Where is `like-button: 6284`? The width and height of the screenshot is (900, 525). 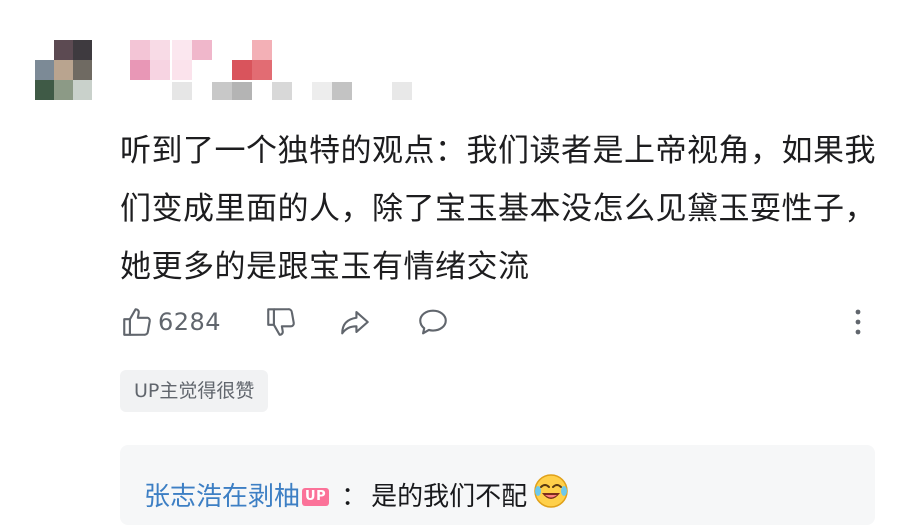
like-button: 6284 is located at coordinates (170, 322).